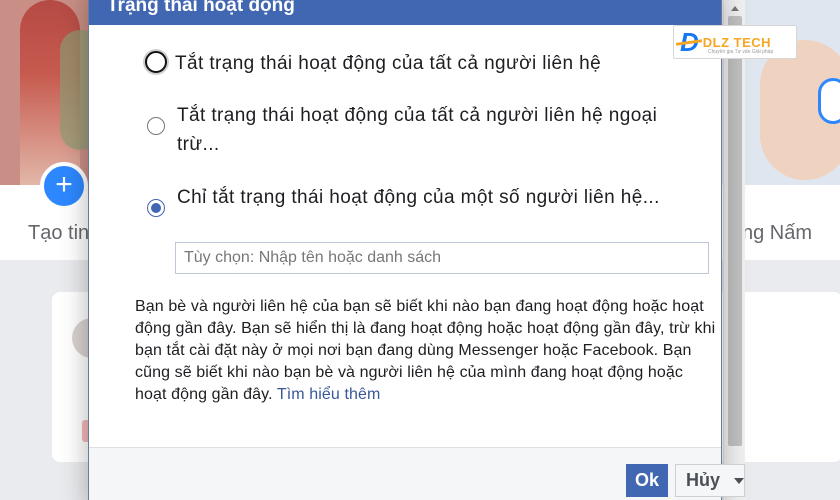 Image resolution: width=840 pixels, height=500 pixels. I want to click on learn-more-link: Tìm hiểu thêm, so click(329, 394).